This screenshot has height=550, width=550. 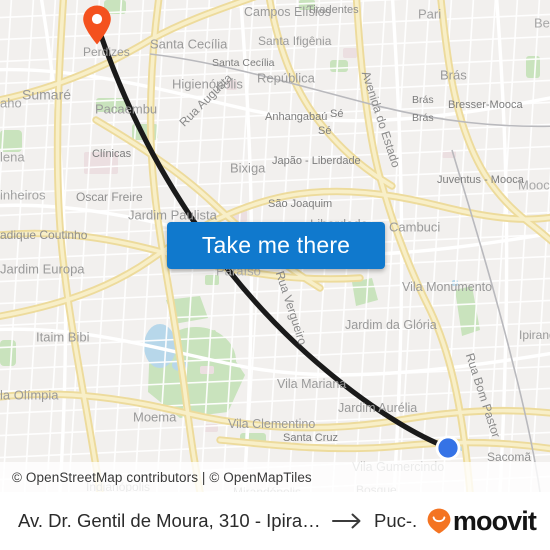 What do you see at coordinates (316, 161) in the screenshot?
I see `map-label: Japão - Liberdade` at bounding box center [316, 161].